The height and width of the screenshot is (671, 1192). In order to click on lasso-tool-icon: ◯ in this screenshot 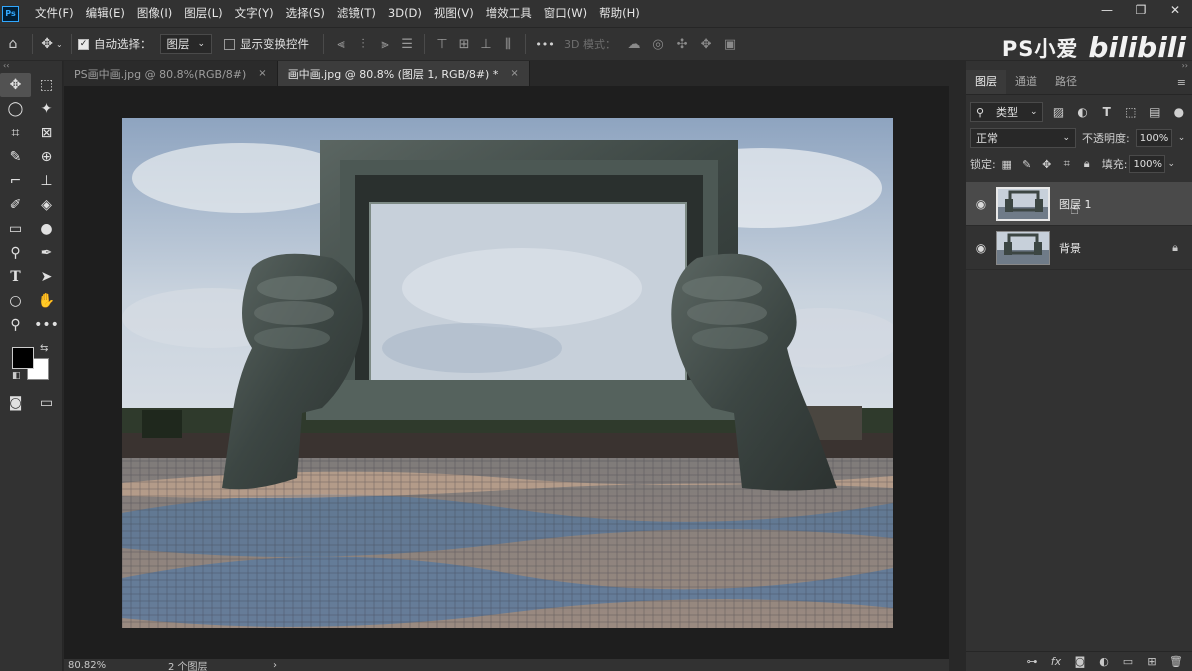, I will do `click(15, 109)`.